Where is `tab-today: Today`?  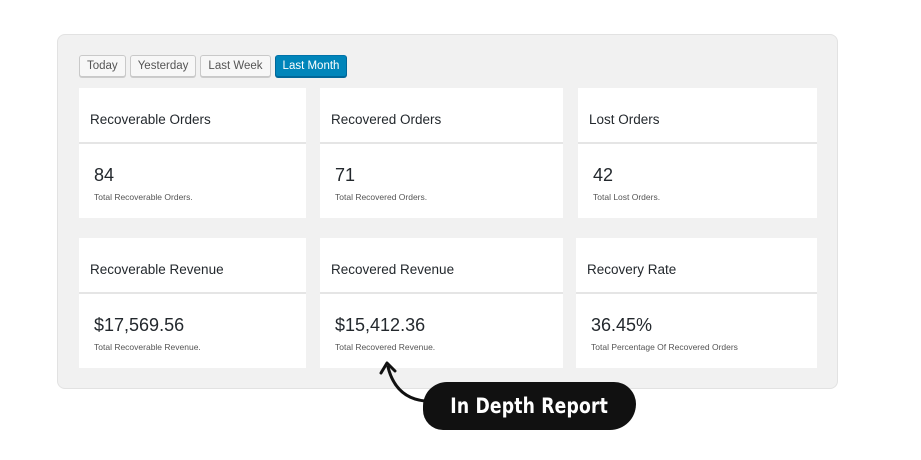
tab-today: Today is located at coordinates (102, 66).